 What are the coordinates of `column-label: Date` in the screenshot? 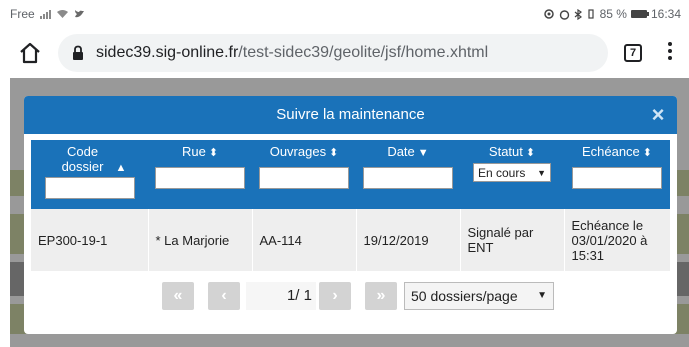 It's located at (401, 151).